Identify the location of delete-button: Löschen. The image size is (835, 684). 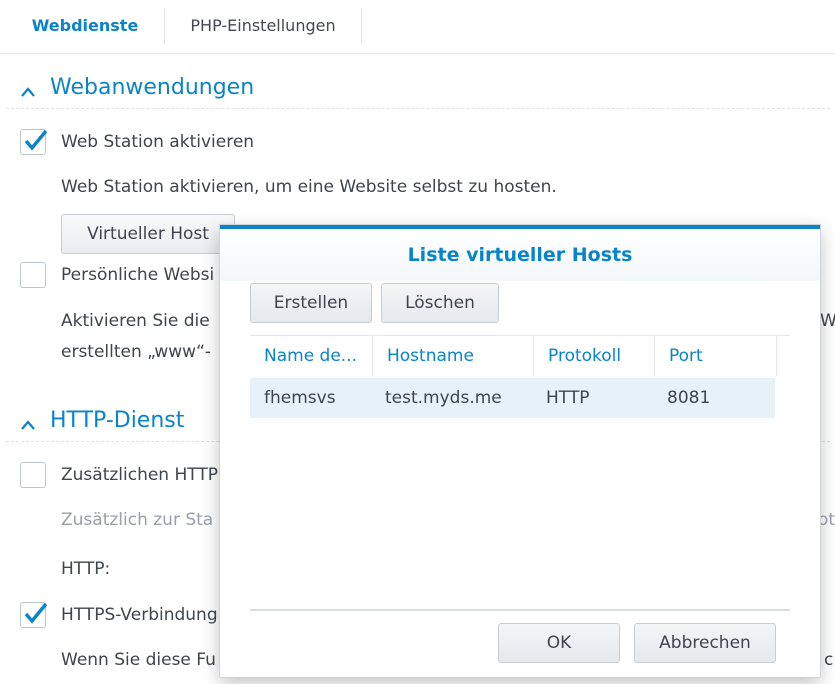
(440, 303).